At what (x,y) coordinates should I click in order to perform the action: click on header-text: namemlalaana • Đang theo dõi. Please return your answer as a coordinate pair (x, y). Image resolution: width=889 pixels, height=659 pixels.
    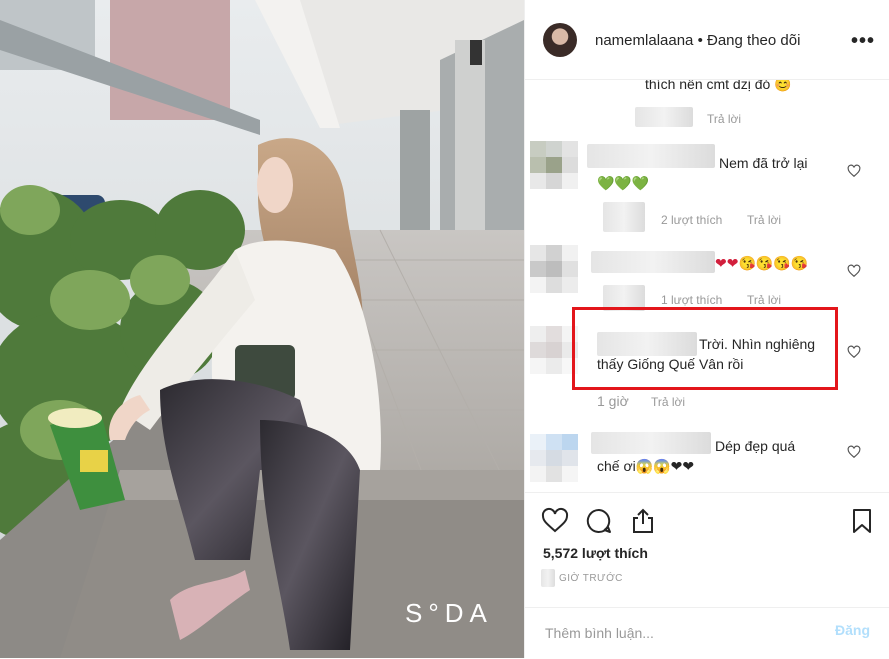
    Looking at the image, I should click on (697, 40).